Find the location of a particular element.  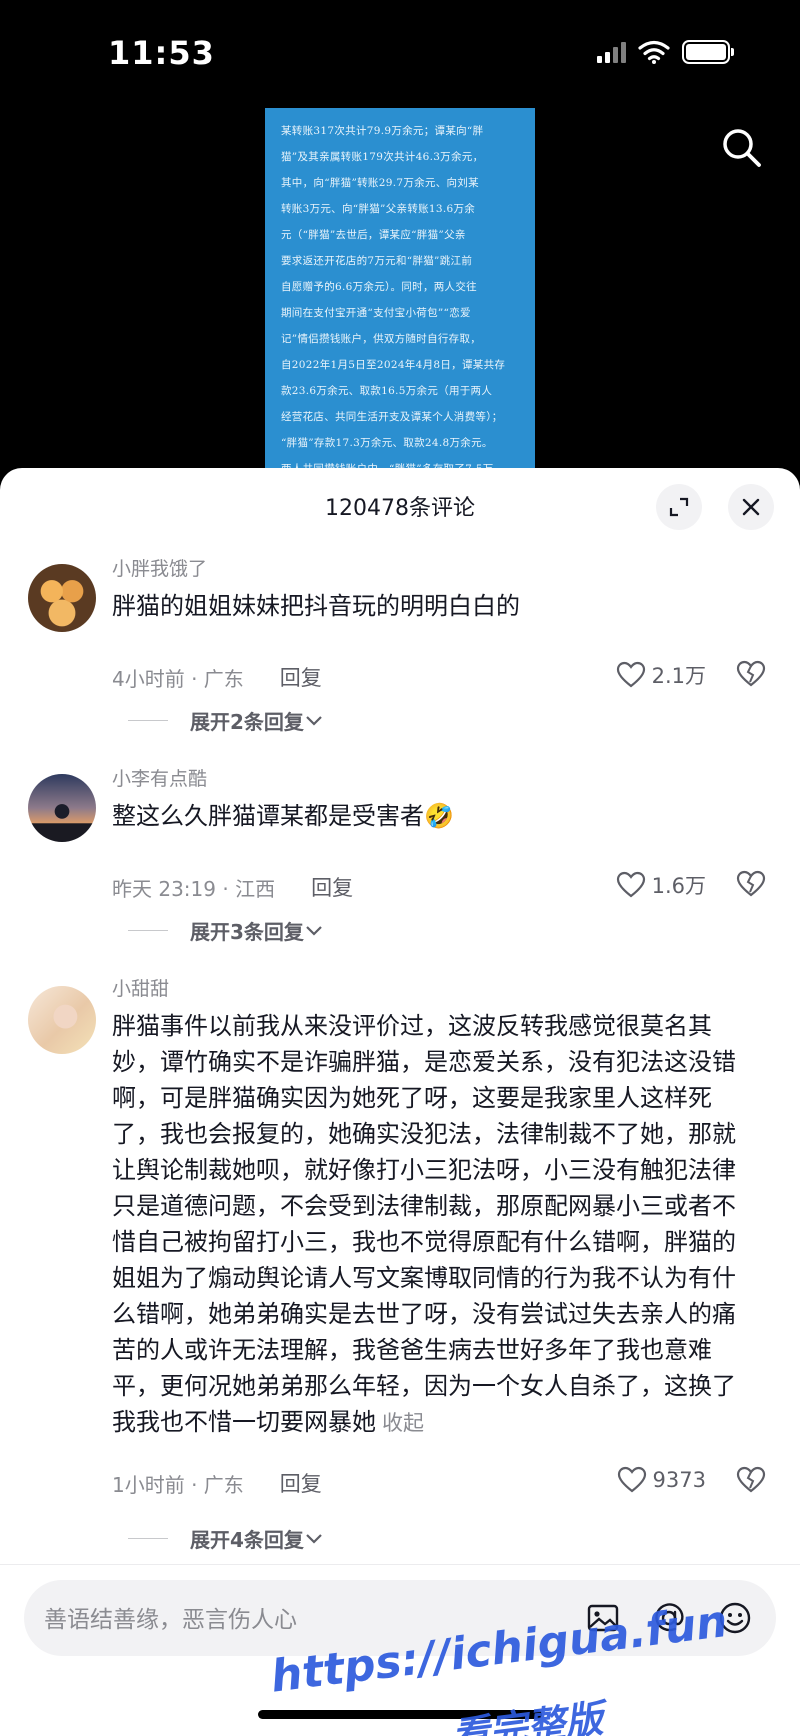

emoji-icon is located at coordinates (735, 1618).